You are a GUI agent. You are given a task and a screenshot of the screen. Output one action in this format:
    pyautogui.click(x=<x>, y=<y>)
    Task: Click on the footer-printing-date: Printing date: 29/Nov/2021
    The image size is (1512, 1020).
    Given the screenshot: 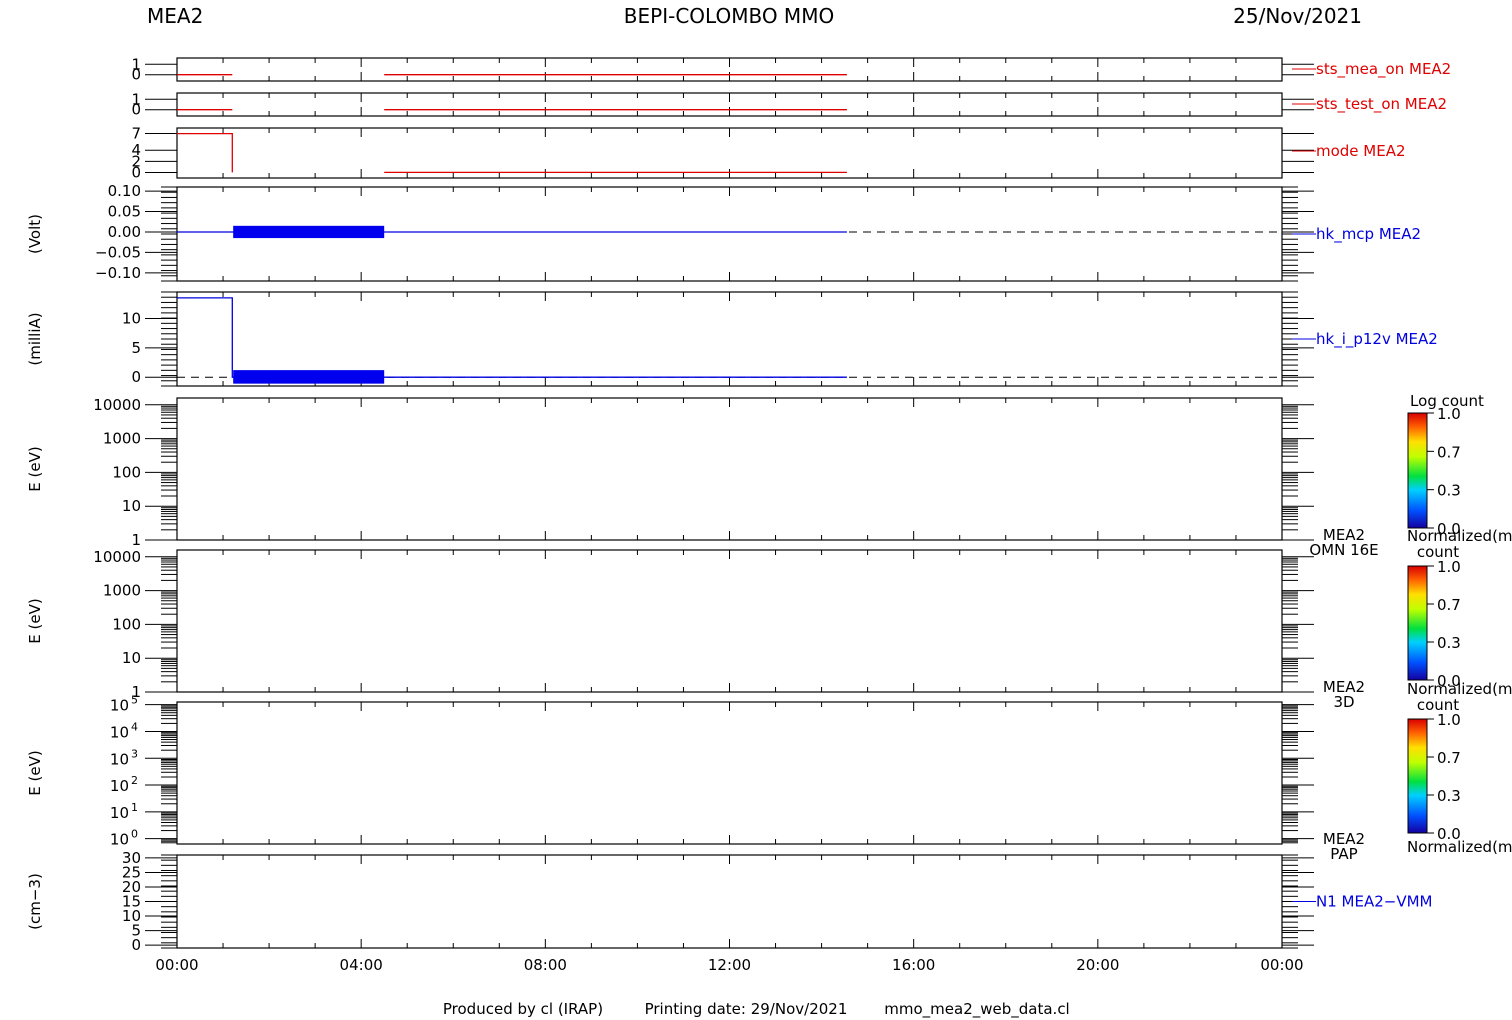 What is the action you would take?
    pyautogui.click(x=746, y=1009)
    